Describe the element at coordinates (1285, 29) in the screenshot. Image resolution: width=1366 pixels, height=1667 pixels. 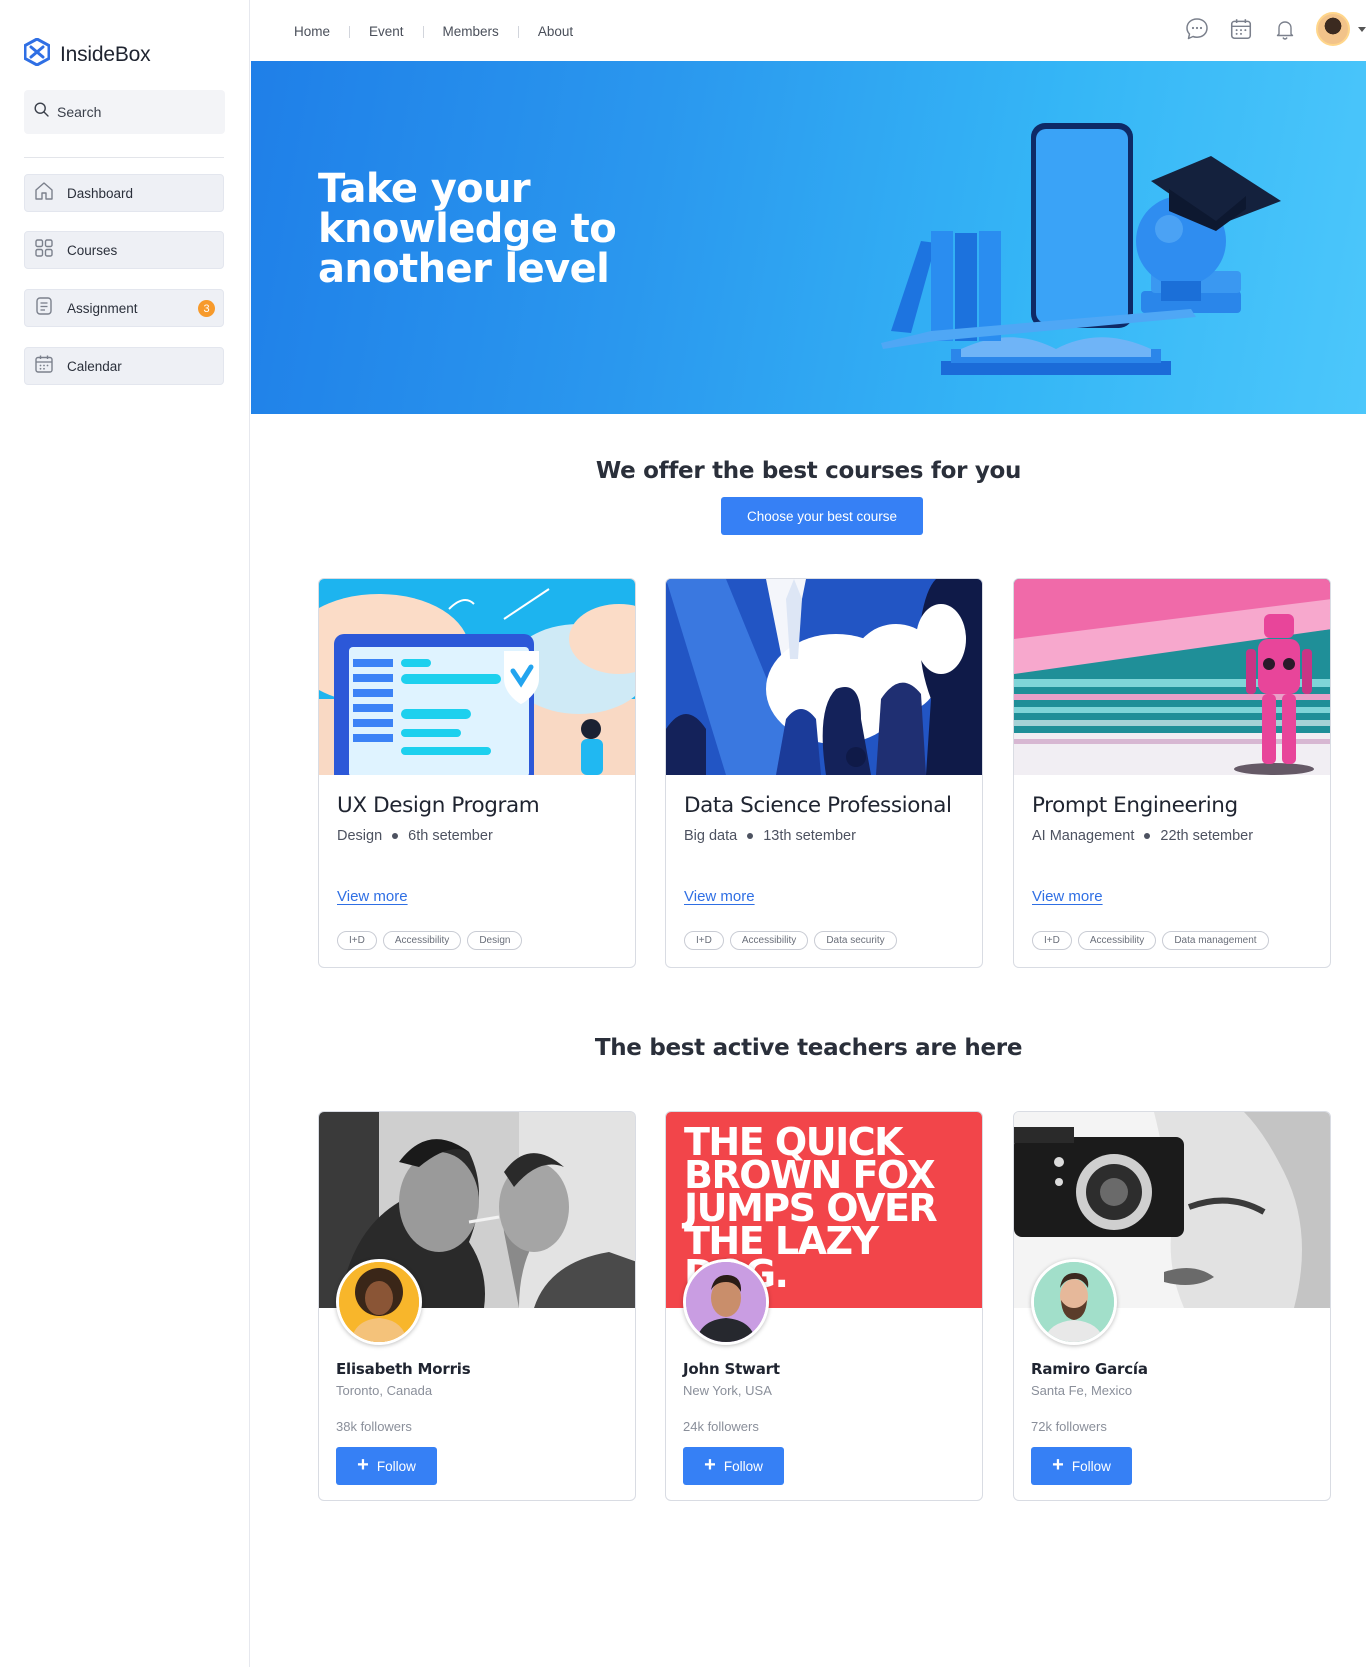
I see `bell-icon` at that location.